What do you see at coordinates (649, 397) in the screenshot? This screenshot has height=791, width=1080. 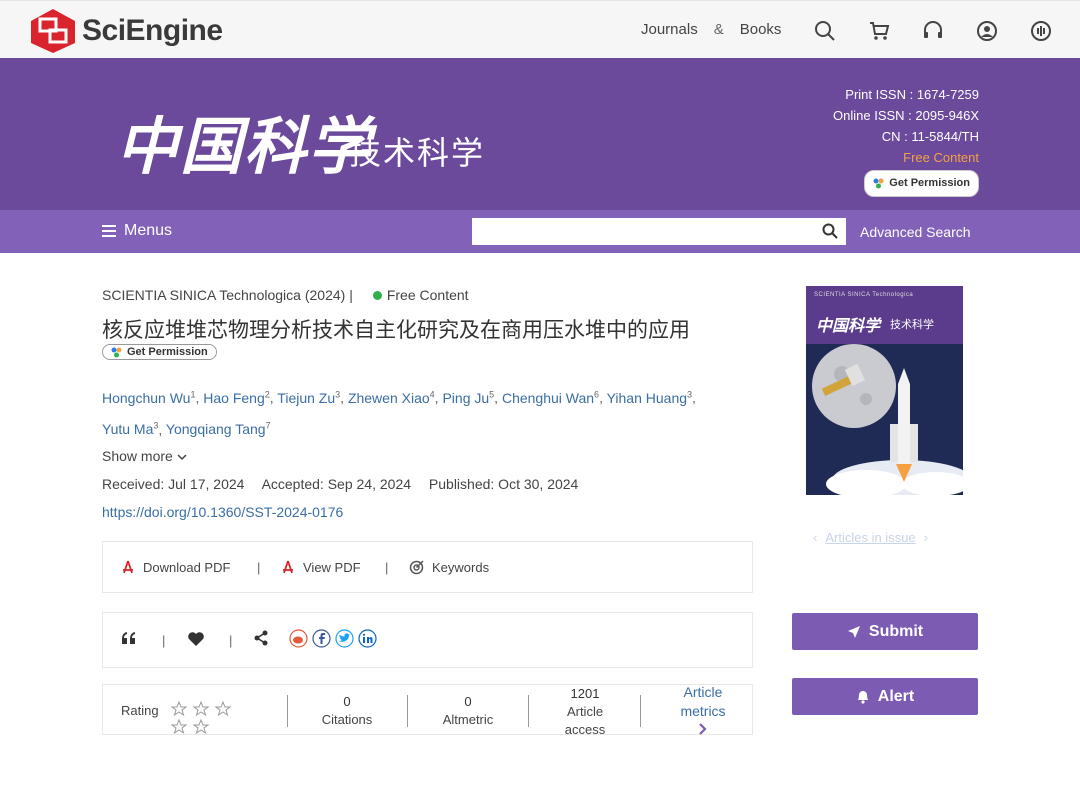 I see `author-link: Yihan Huang3` at bounding box center [649, 397].